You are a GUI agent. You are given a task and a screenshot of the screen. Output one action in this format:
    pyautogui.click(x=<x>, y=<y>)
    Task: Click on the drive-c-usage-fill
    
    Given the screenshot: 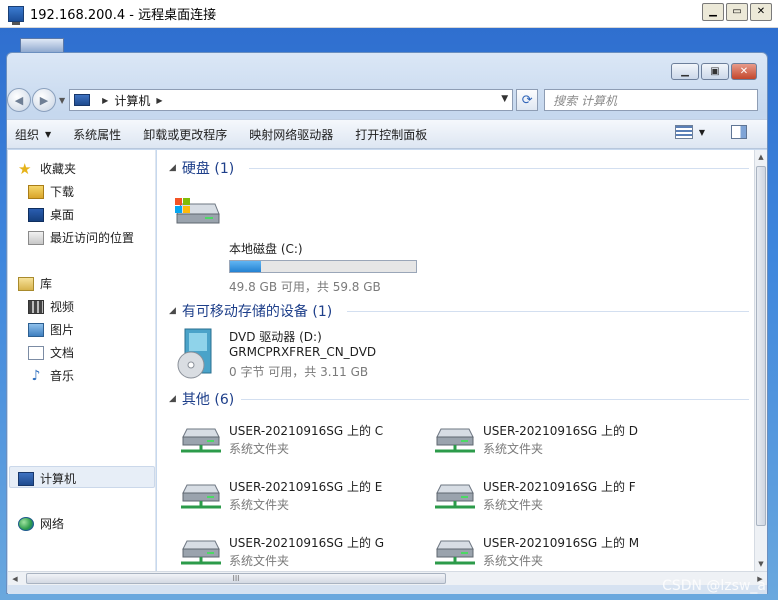 What is the action you would take?
    pyautogui.click(x=246, y=266)
    